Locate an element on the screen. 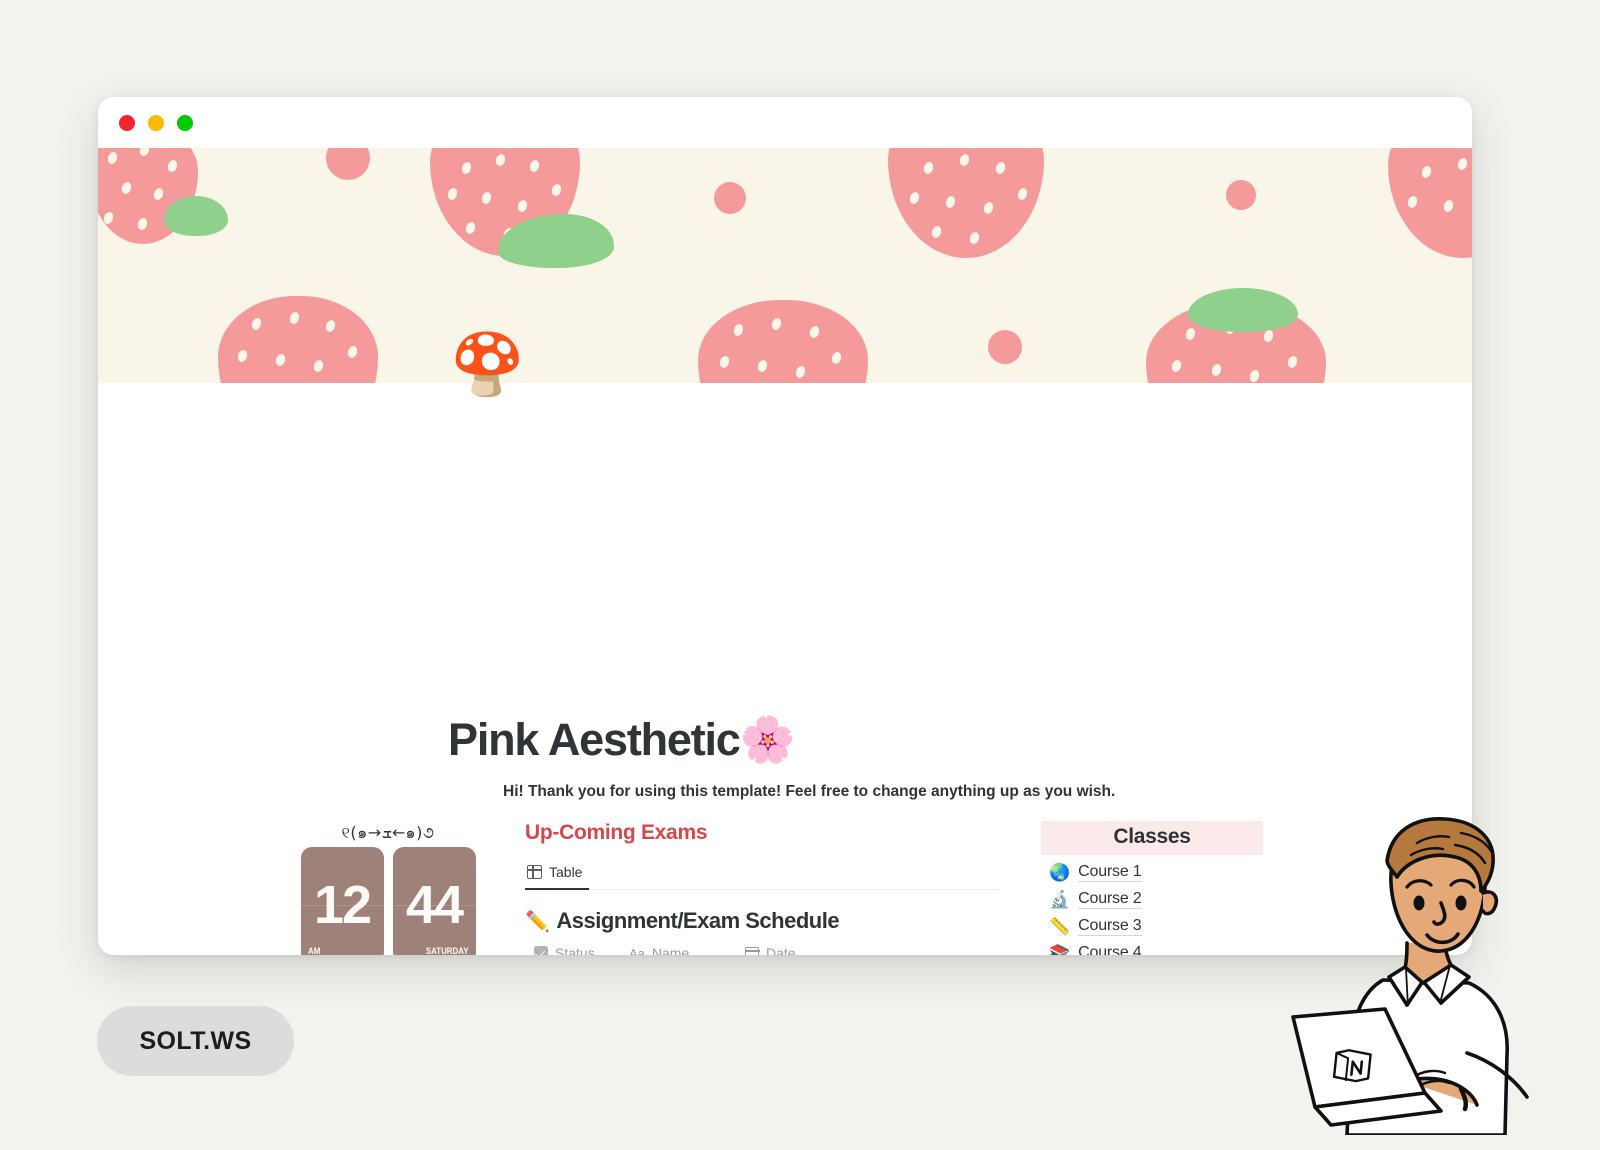  clock-meridiem-label: AM is located at coordinates (313, 950).